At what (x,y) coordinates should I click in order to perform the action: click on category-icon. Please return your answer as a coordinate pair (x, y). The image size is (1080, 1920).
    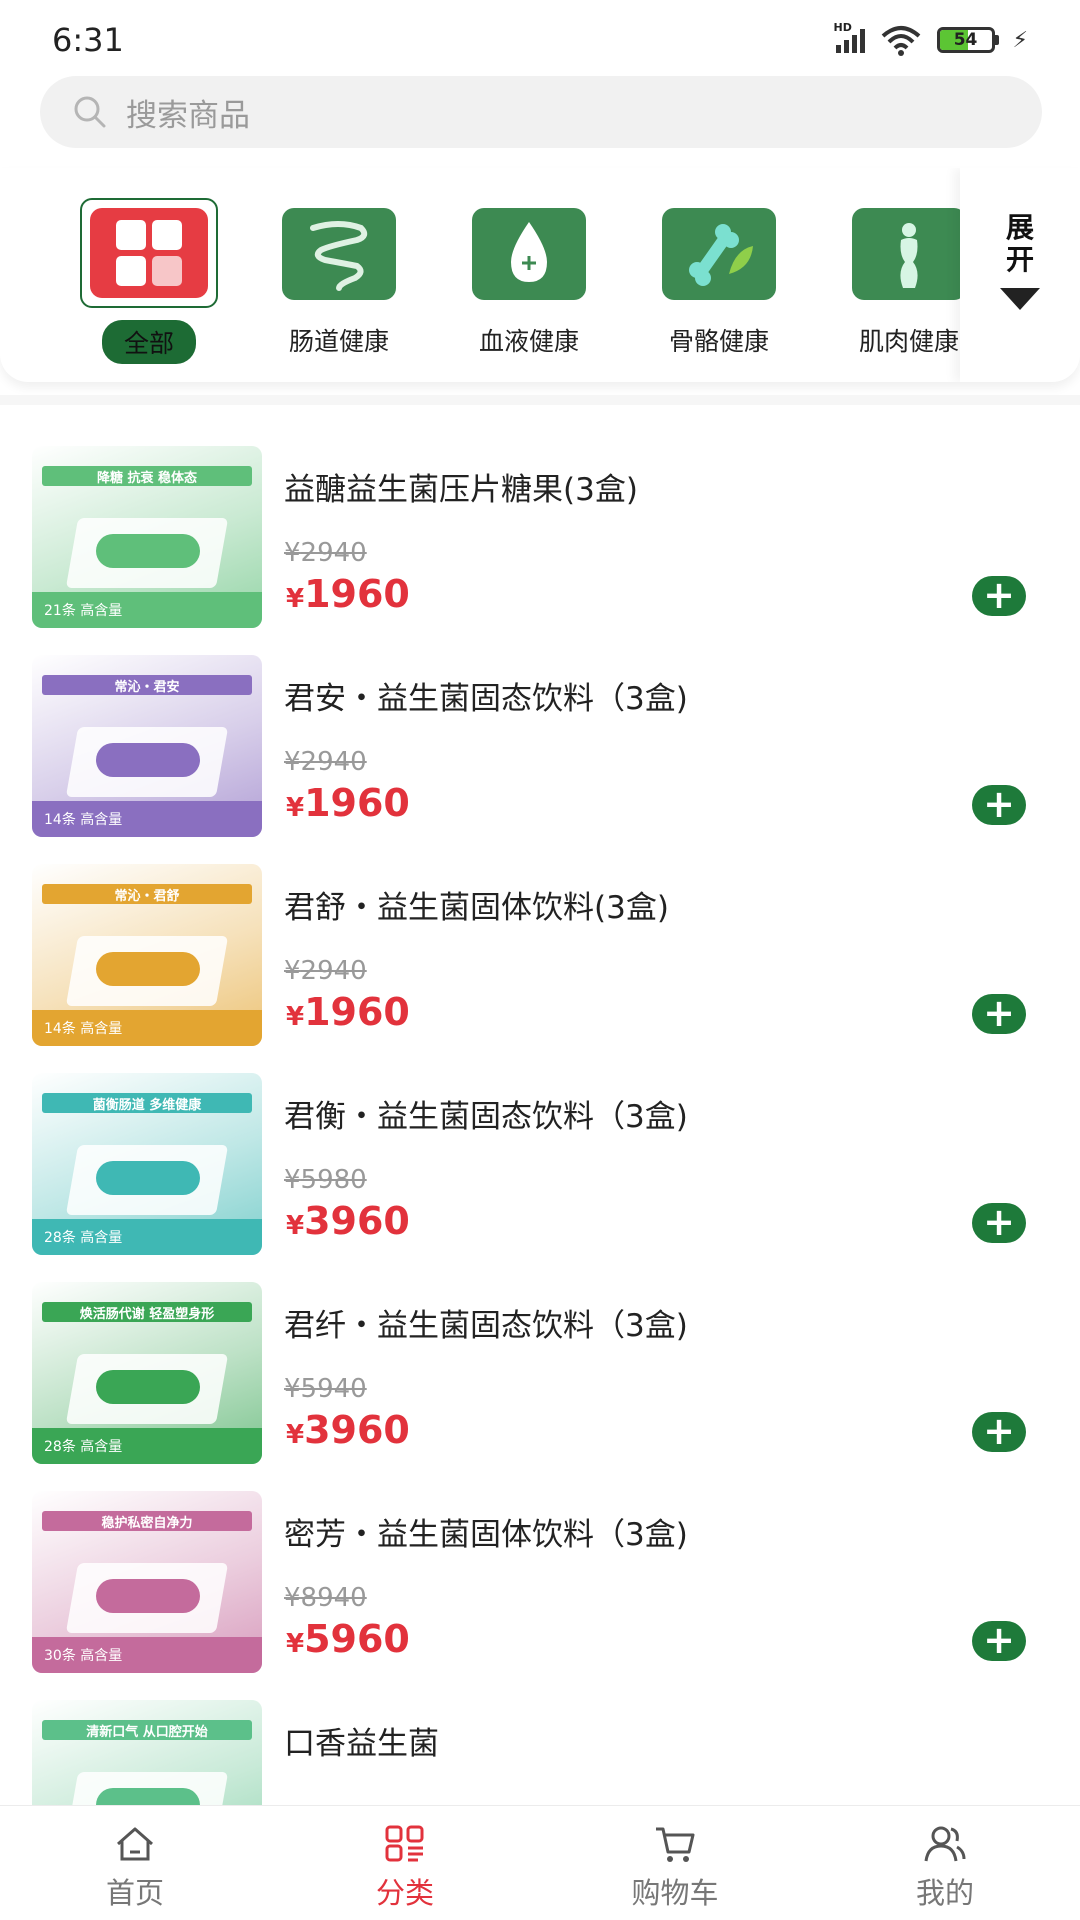
    Looking at the image, I should click on (404, 1843).